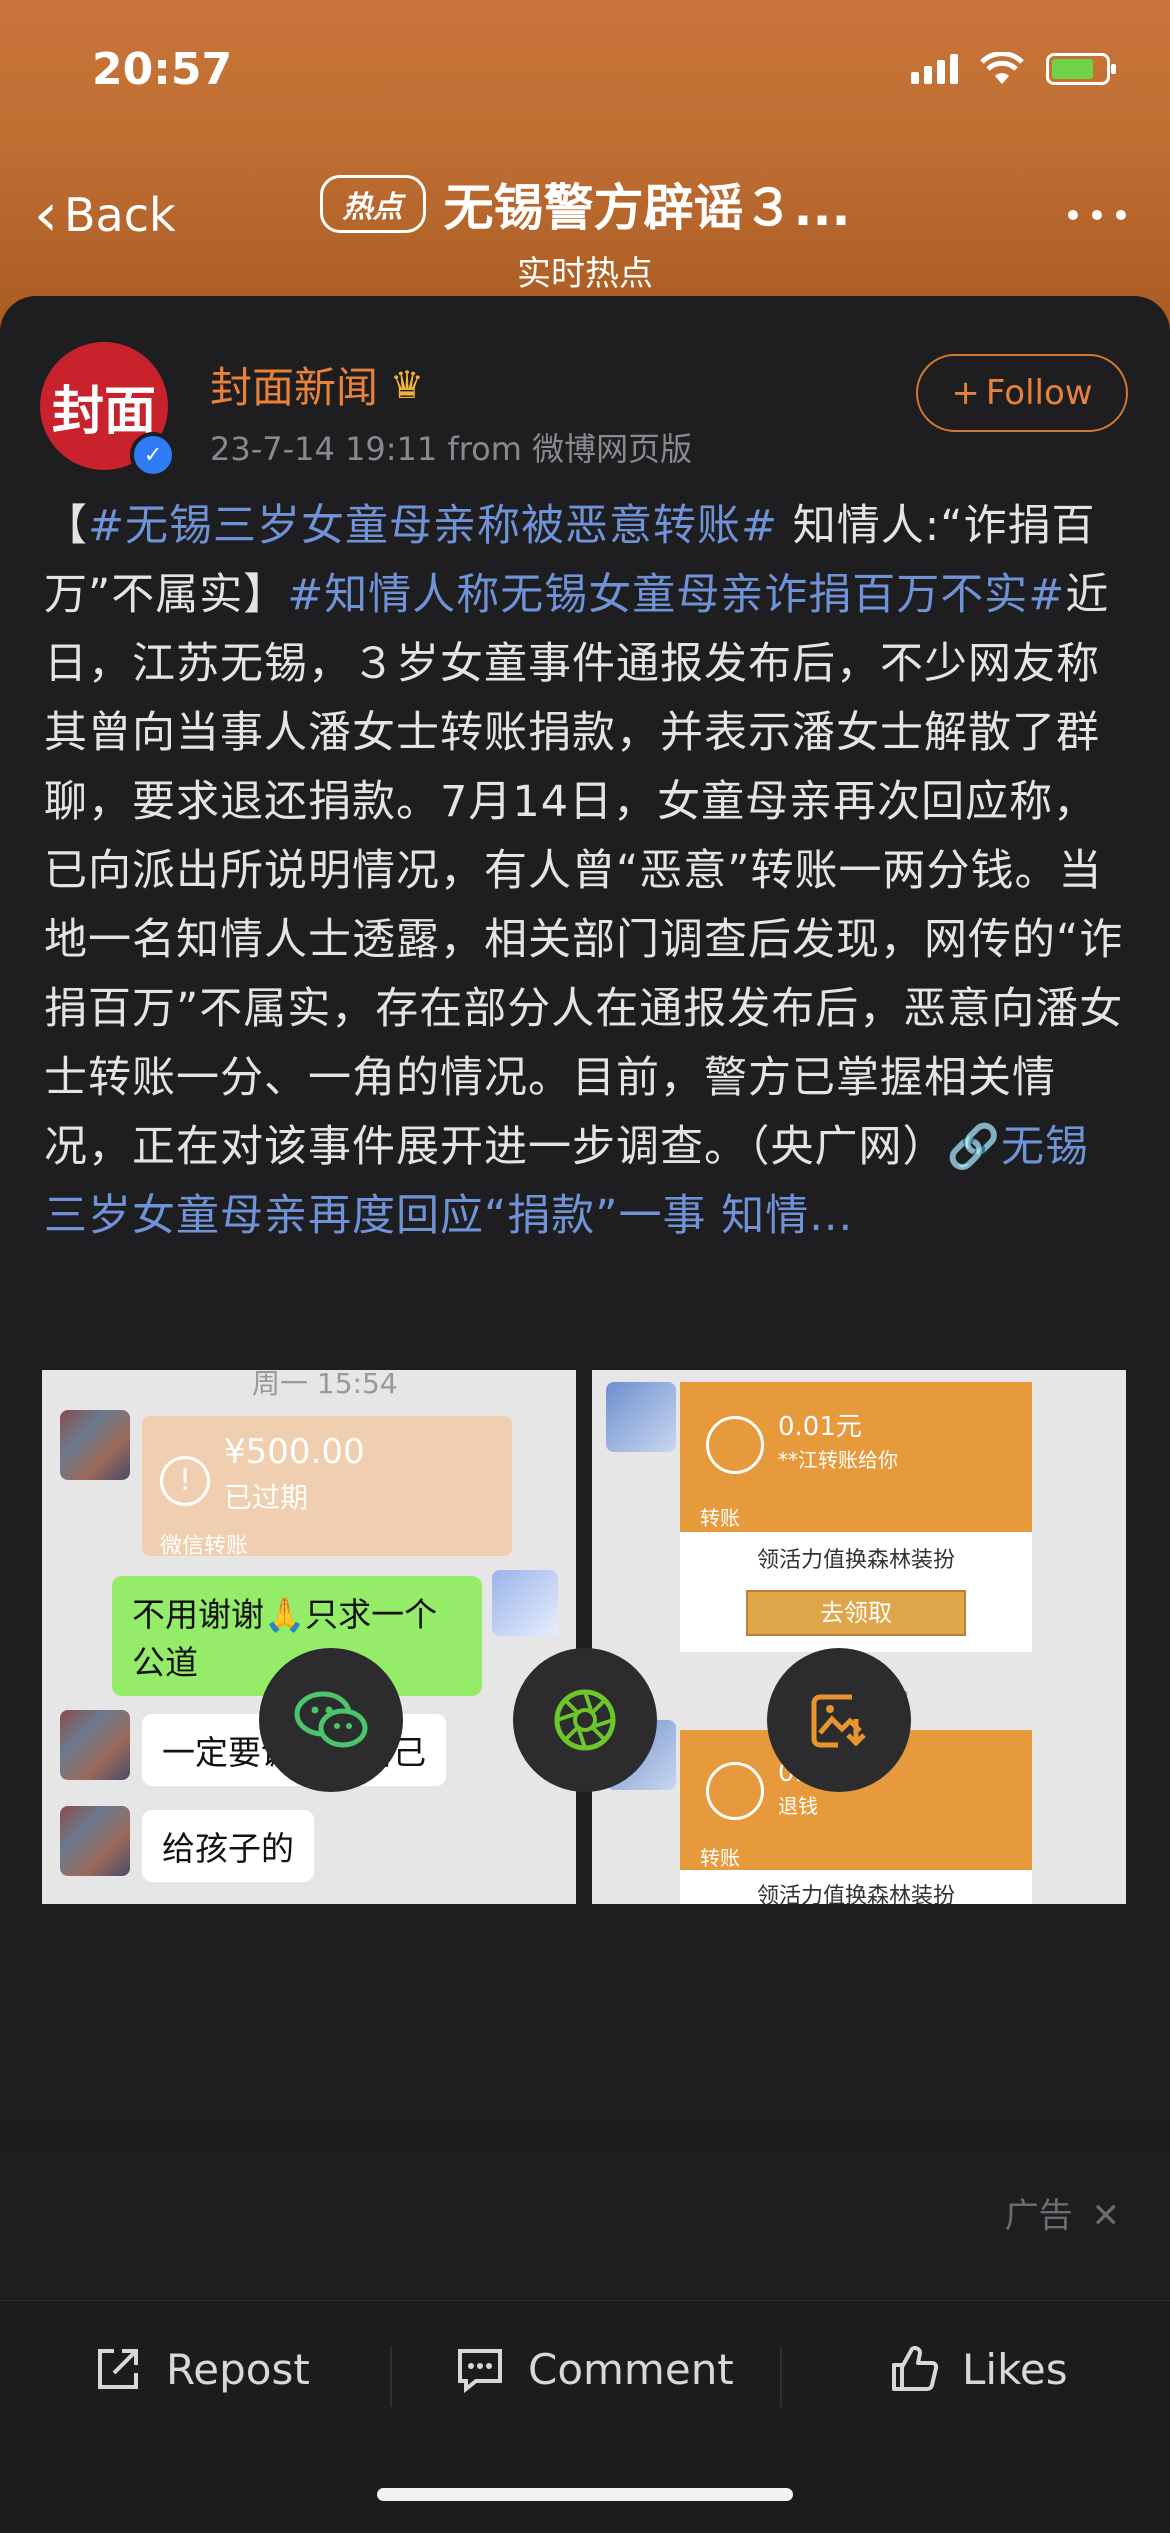  Describe the element at coordinates (1097, 215) in the screenshot. I see `more-options-icon` at that location.